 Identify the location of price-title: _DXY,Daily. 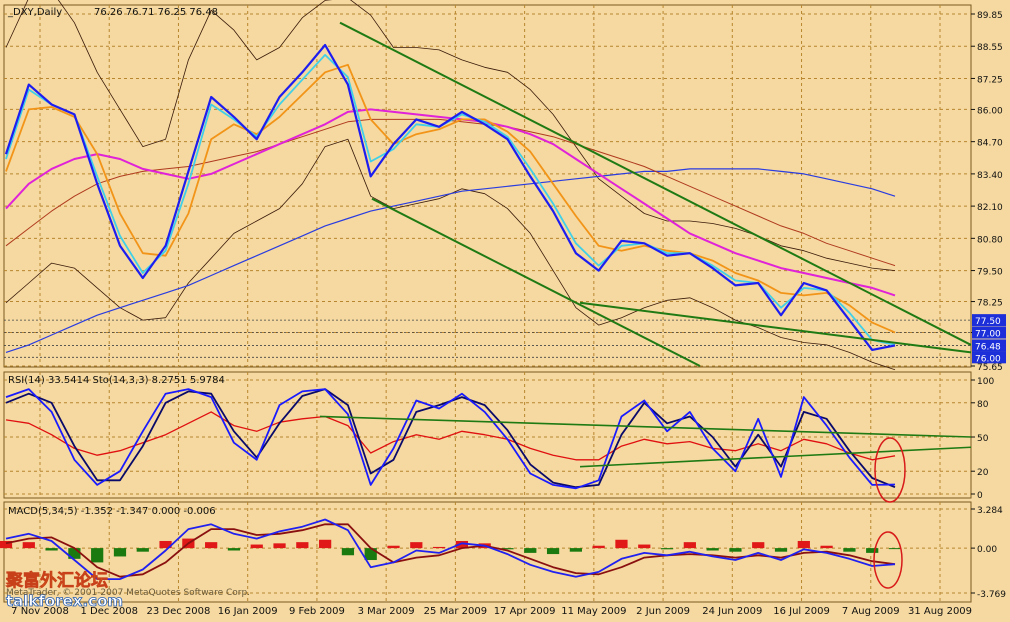
(34, 12).